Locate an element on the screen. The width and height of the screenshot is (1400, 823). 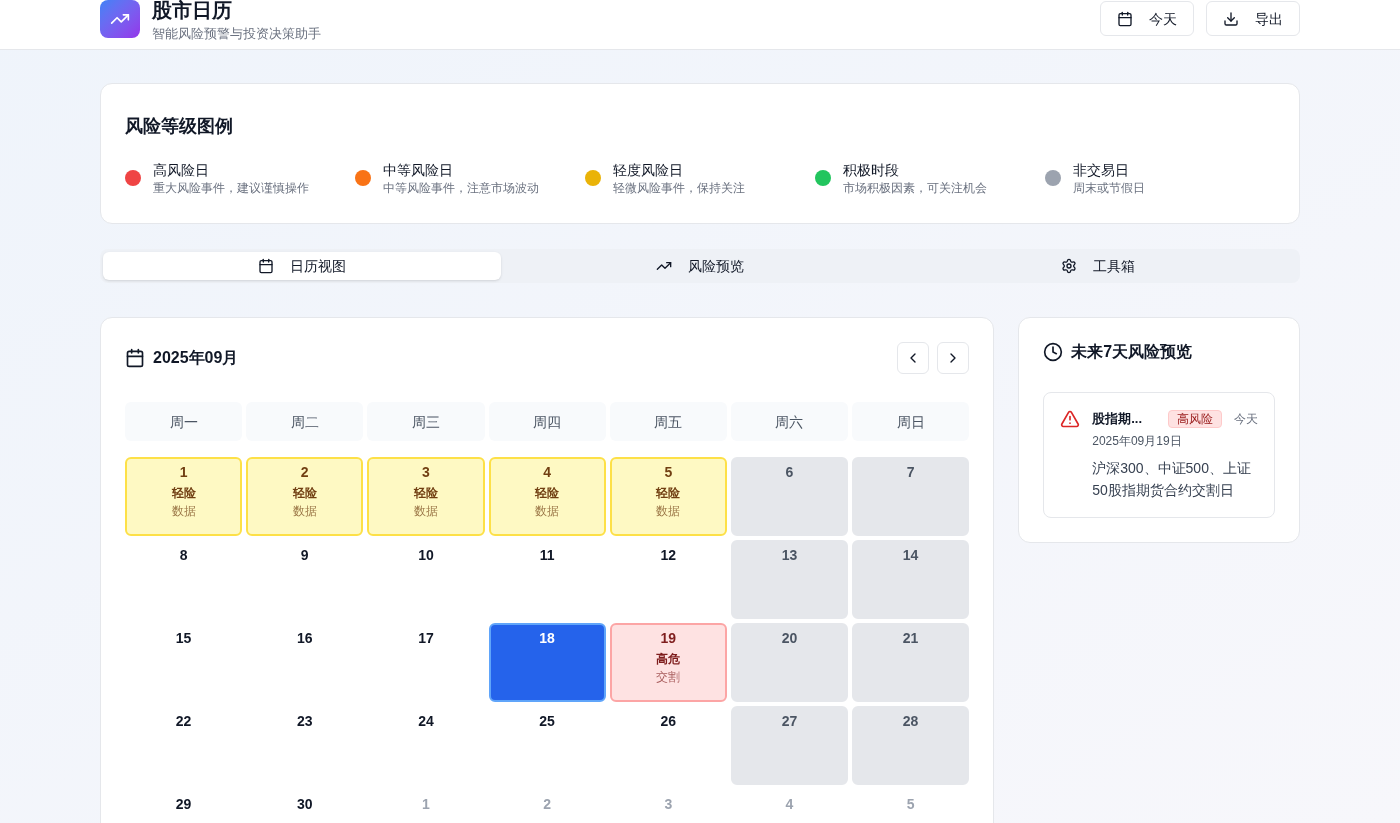
day-cell: 4 轻险 数据 is located at coordinates (547, 496).